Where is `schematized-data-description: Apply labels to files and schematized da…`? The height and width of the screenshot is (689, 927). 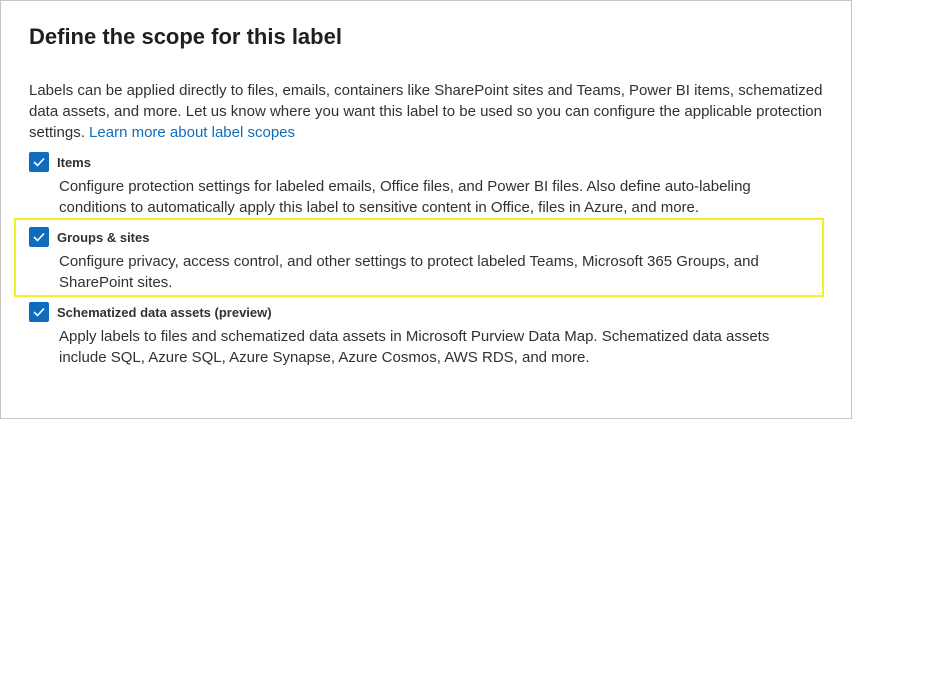 schematized-data-description: Apply labels to files and schematized da… is located at coordinates (414, 347).